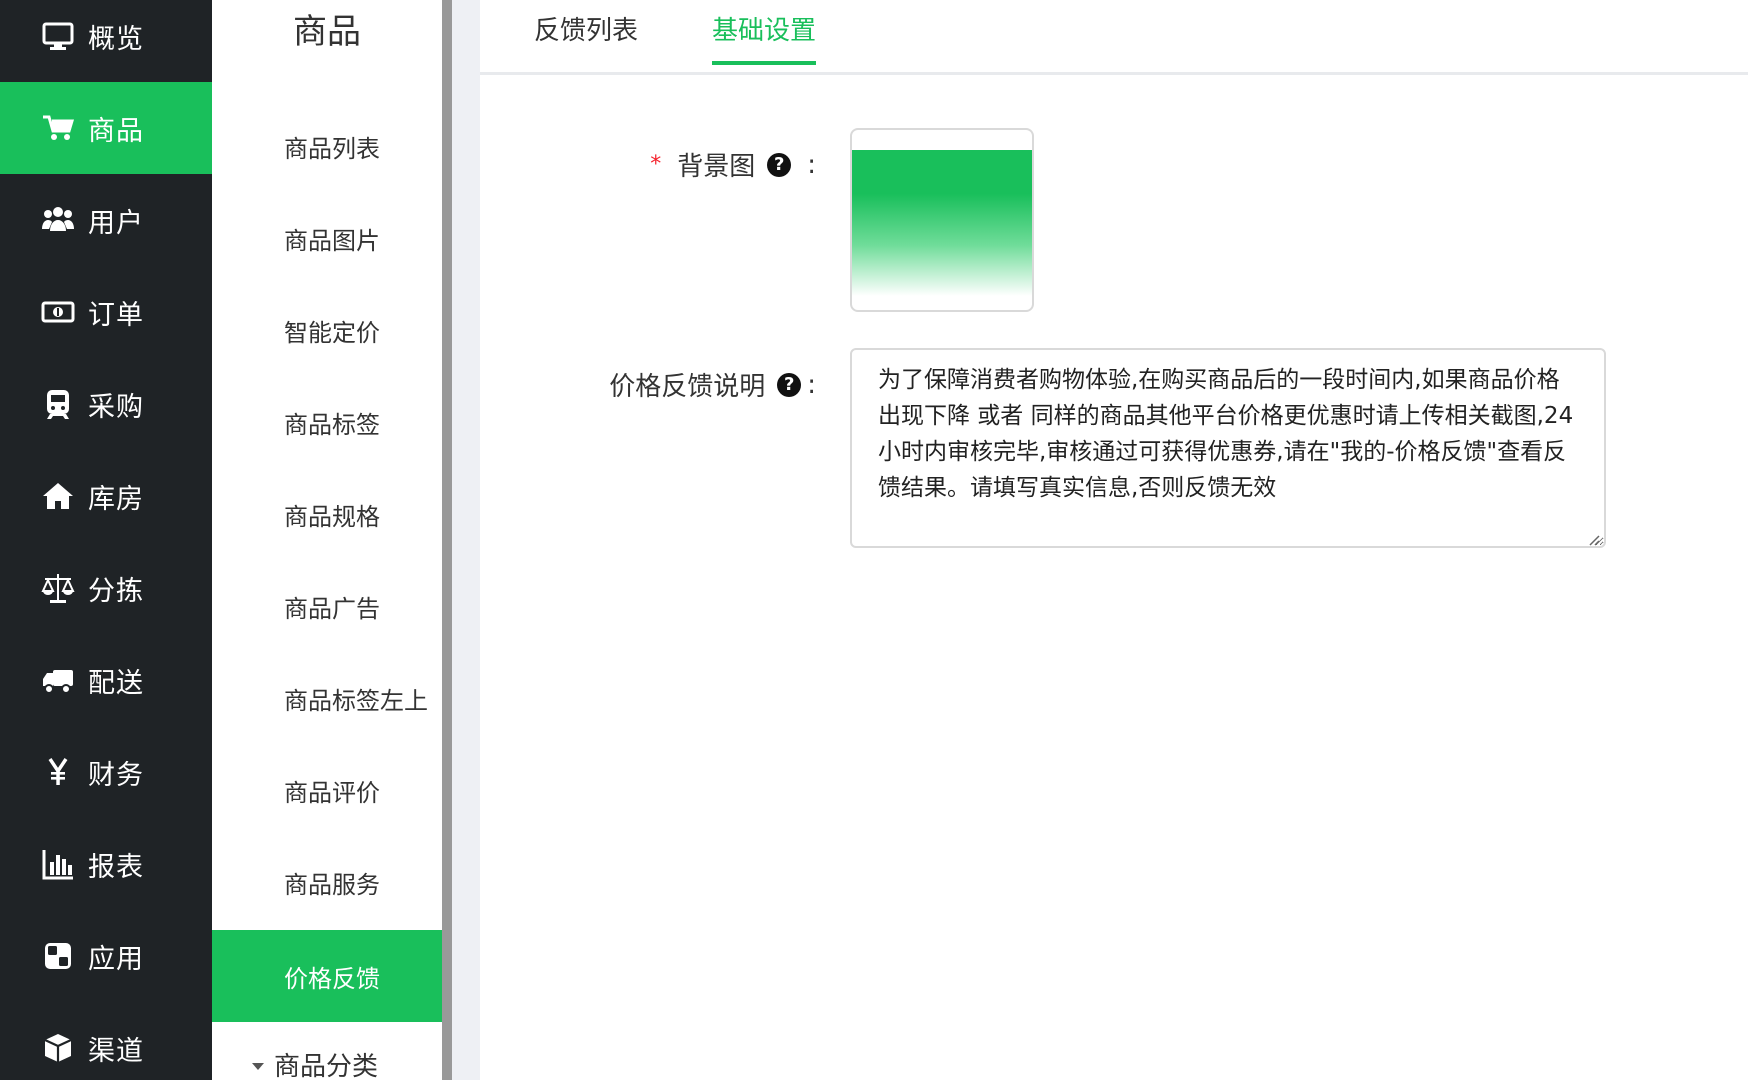 This screenshot has width=1748, height=1080. I want to click on cart-icon, so click(58, 128).